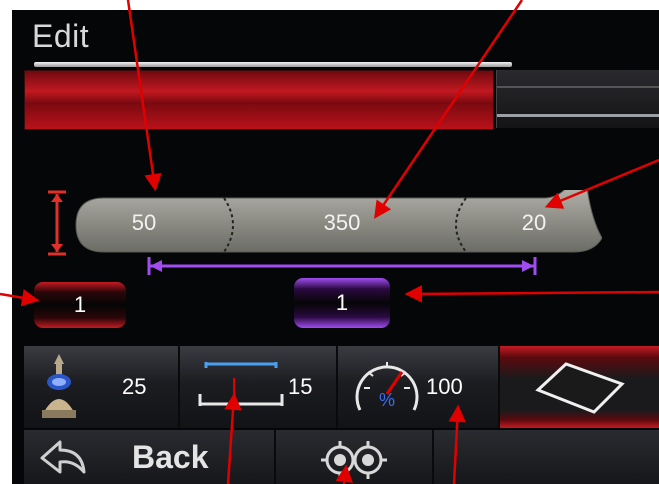 Image resolution: width=659 pixels, height=484 pixels. I want to click on param3-value: 100, so click(444, 386).